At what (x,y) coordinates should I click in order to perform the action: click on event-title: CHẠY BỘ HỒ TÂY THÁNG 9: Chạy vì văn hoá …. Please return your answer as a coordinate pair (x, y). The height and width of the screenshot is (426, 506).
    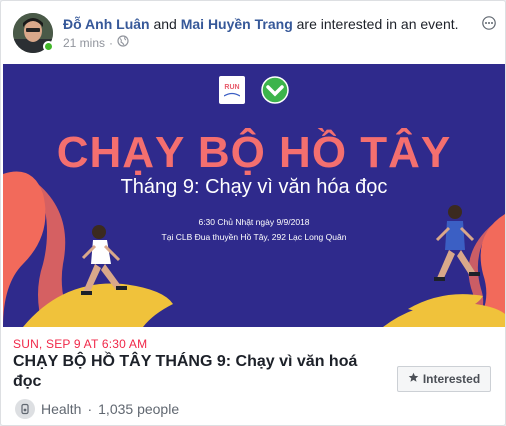
    Looking at the image, I should click on (198, 372).